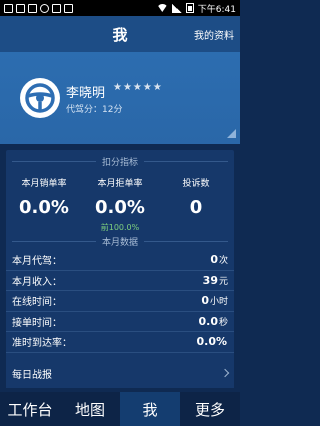 The height and width of the screenshot is (426, 320). Describe the element at coordinates (120, 227) in the screenshot. I see `metric-rank: 前100.0%` at that location.